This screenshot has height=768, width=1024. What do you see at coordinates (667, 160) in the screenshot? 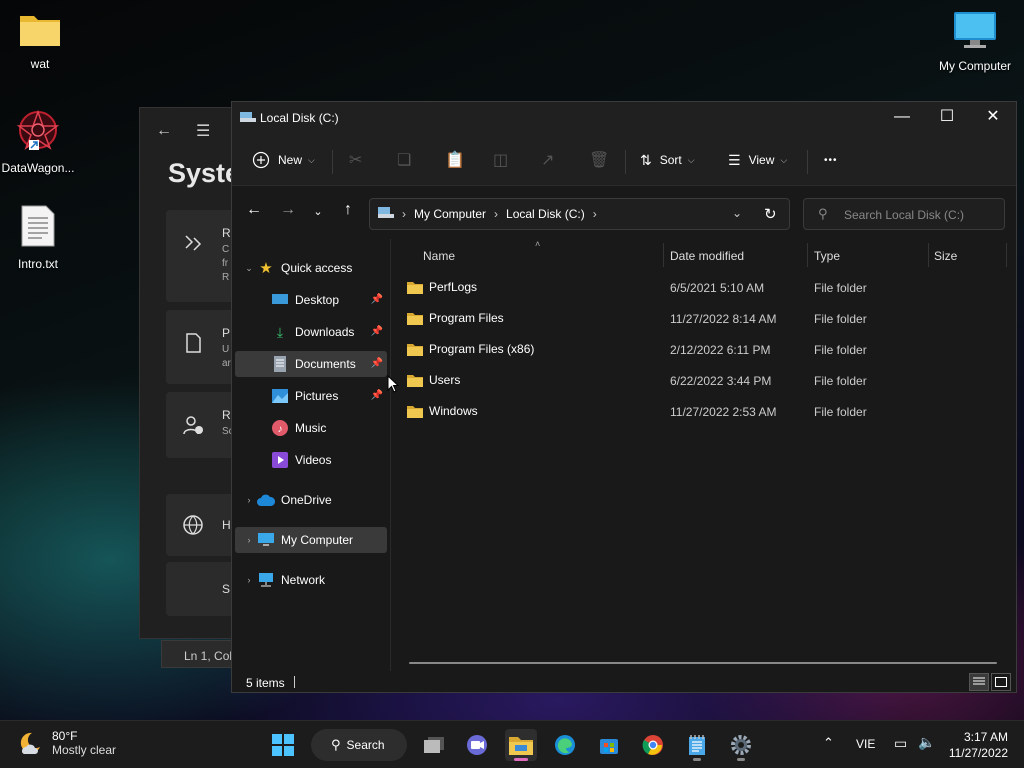
I see `sort-button: ⇅ Sort ⌵` at bounding box center [667, 160].